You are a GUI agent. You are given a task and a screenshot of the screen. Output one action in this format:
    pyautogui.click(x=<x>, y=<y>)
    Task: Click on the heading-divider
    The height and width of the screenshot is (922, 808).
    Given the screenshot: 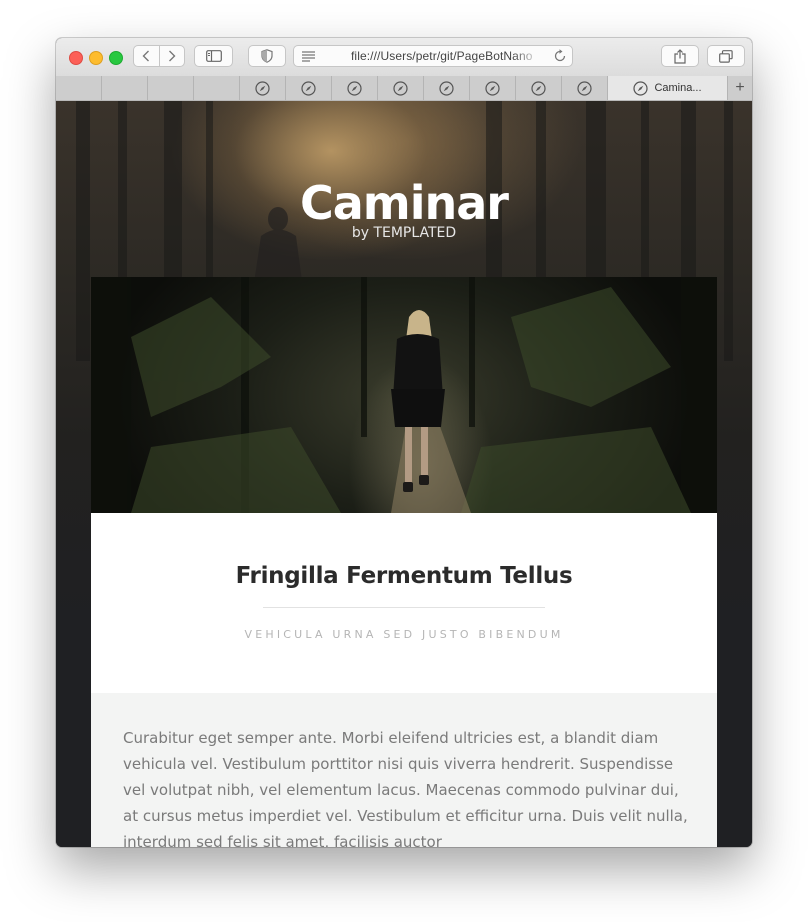 What is the action you would take?
    pyautogui.click(x=404, y=607)
    